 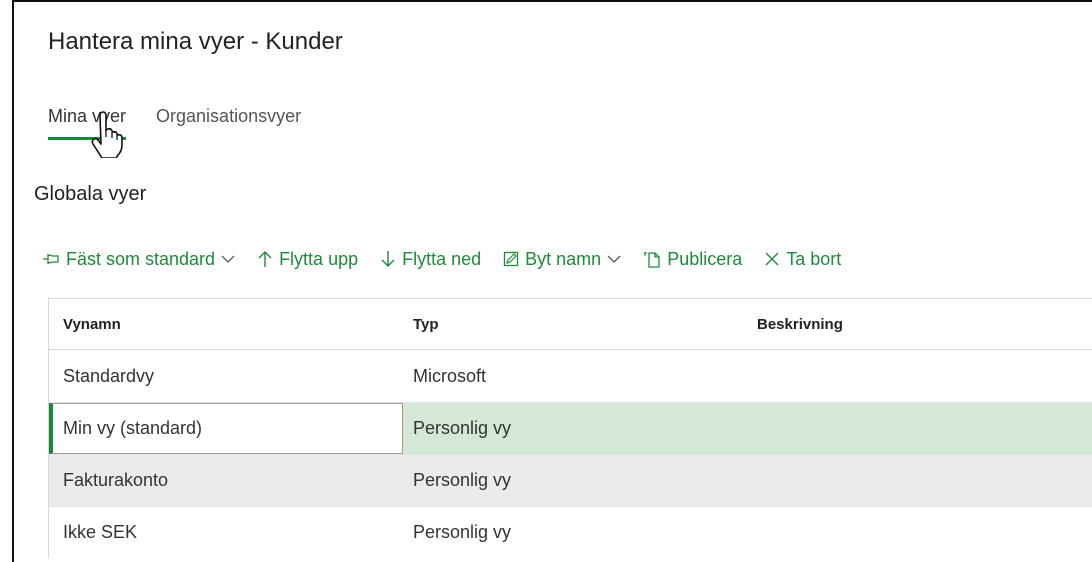 I want to click on pin-as-default-button: Fäst som standard, so click(x=138, y=259).